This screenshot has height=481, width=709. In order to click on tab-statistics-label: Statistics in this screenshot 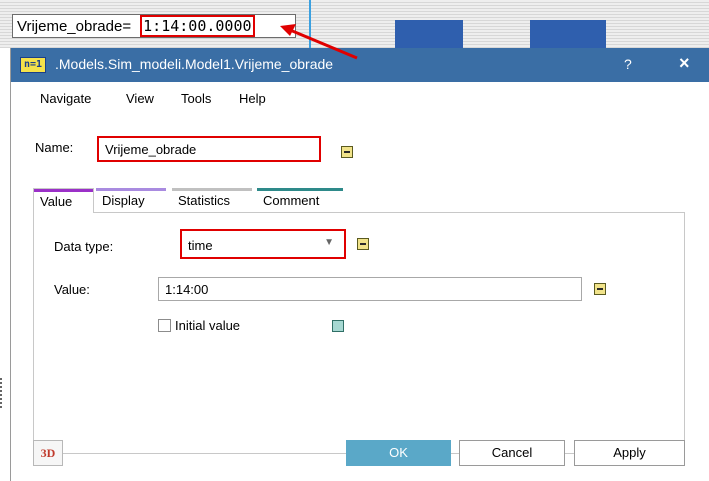, I will do `click(204, 200)`.